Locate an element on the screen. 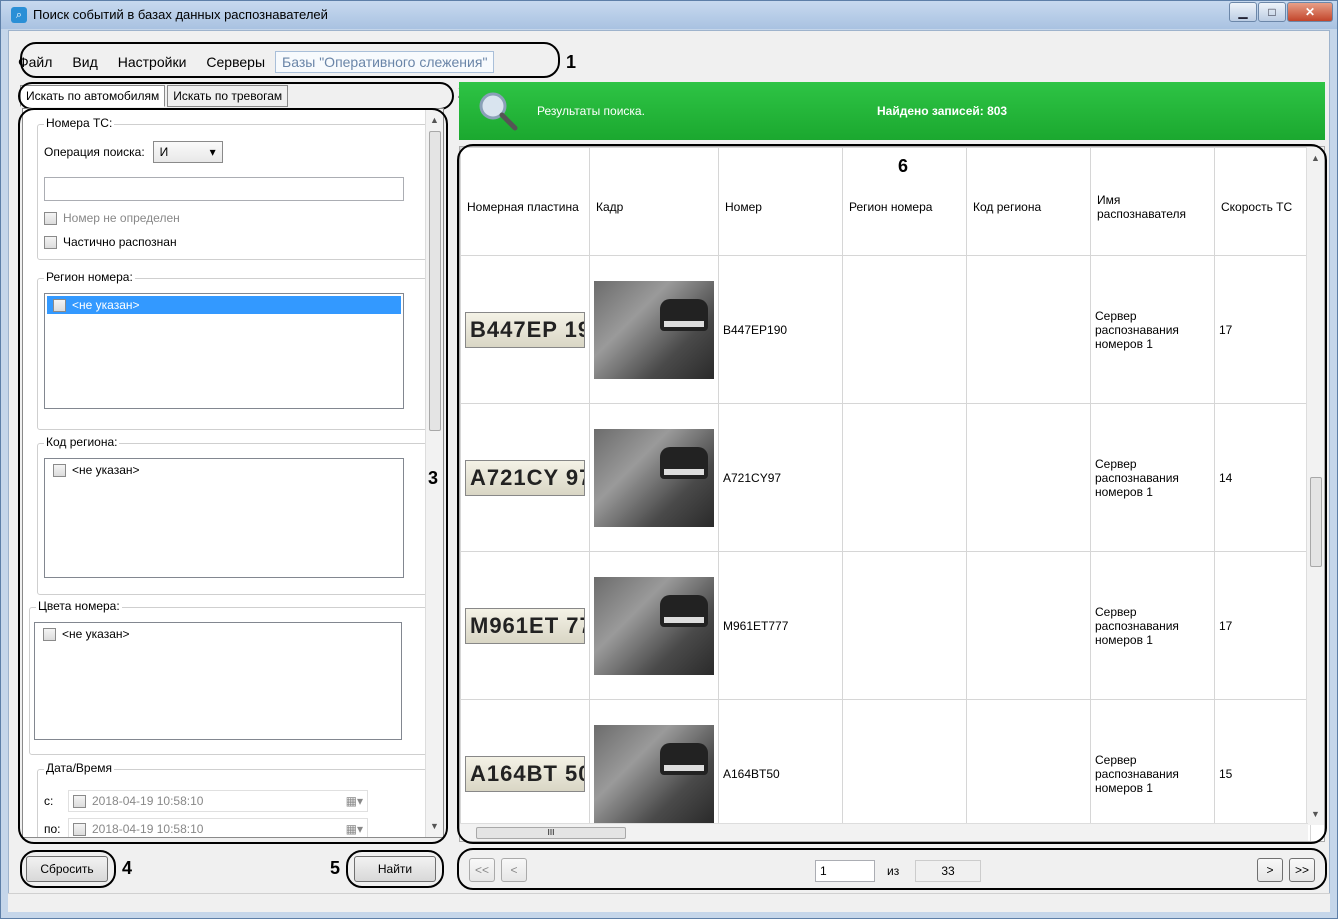 This screenshot has height=919, width=1338. minimize-button: ▁ is located at coordinates (1243, 12).